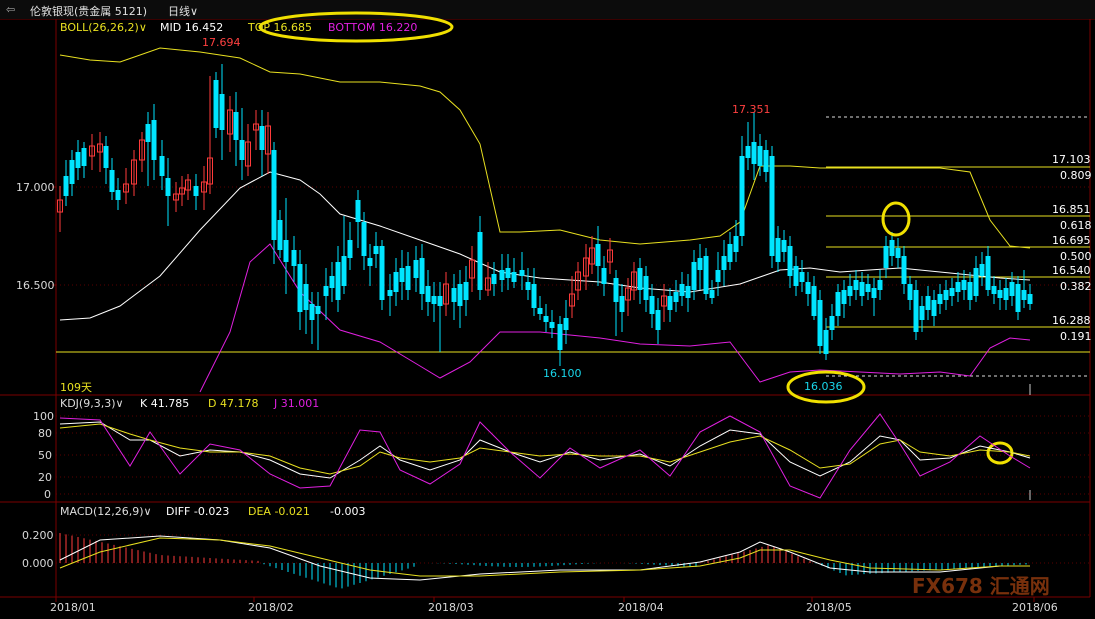 This screenshot has height=619, width=1095. Describe the element at coordinates (451, 607) in the screenshot. I see `x-axis-label: 2018/03` at that location.